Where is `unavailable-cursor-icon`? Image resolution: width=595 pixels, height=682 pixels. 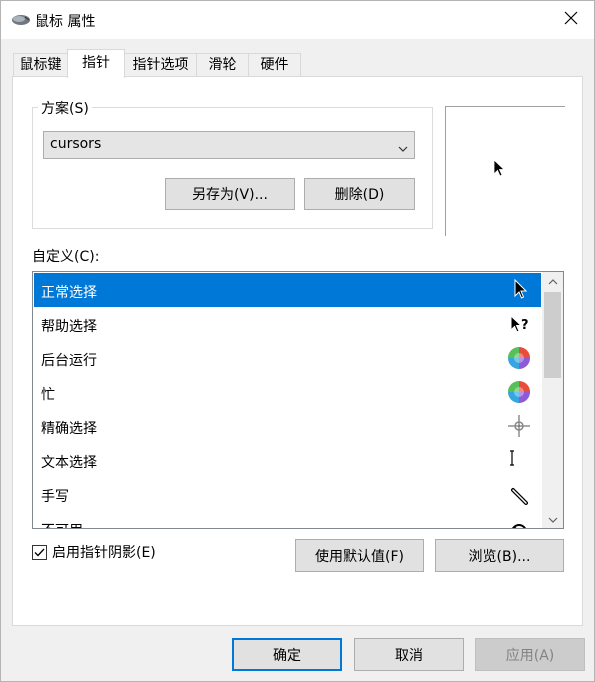
unavailable-cursor-icon is located at coordinates (519, 521).